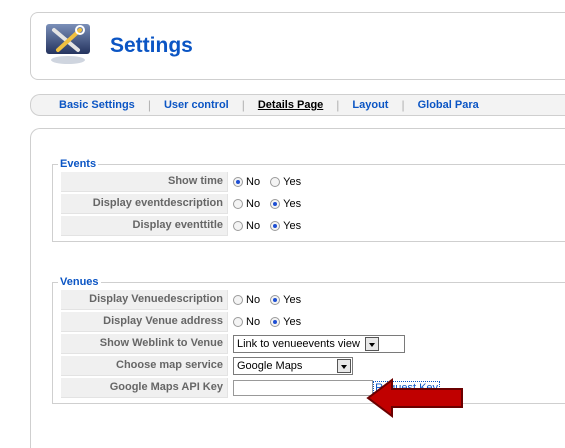 This screenshot has height=448, width=565. I want to click on radio-venuedescription-no, so click(238, 300).